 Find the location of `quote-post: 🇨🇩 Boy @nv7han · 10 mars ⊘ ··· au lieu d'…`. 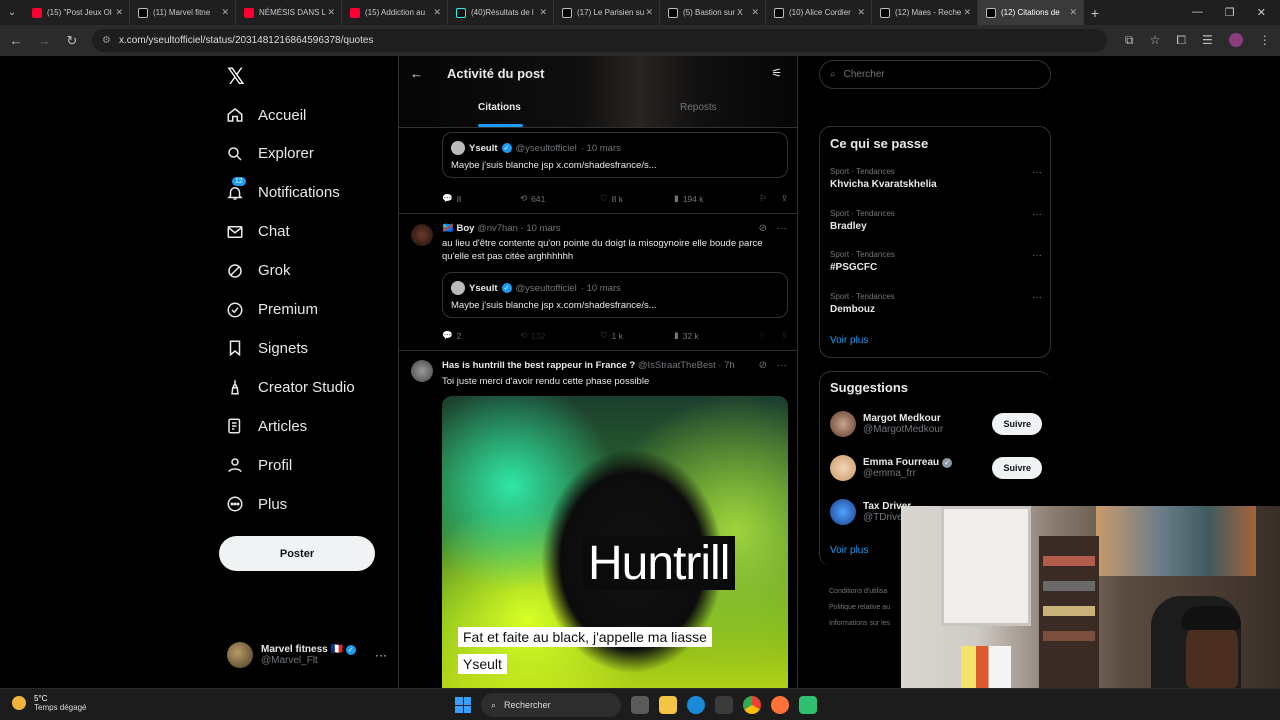

quote-post: 🇨🇩 Boy @nv7han · 10 mars ⊘ ··· au lieu d'… is located at coordinates (598, 282).